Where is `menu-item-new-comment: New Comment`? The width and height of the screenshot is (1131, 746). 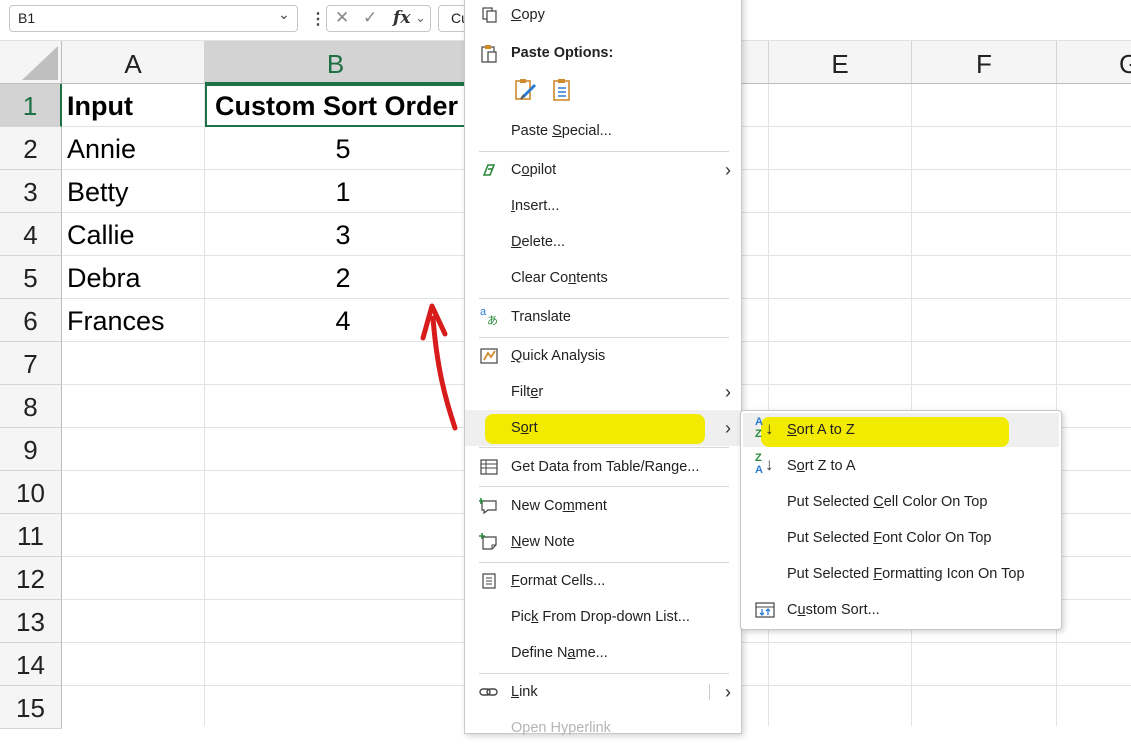
menu-item-new-comment: New Comment is located at coordinates (603, 506).